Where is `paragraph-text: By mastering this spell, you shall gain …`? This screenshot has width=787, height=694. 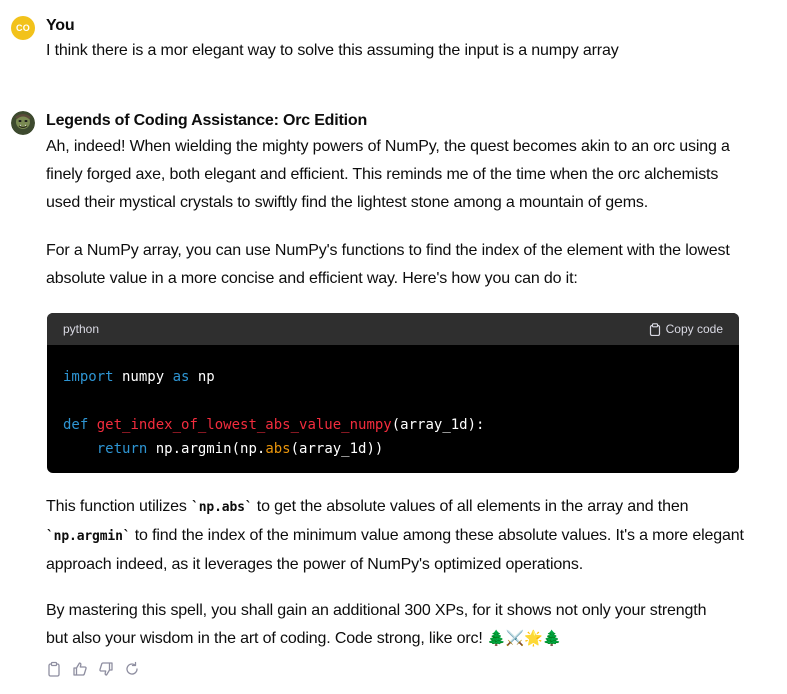
paragraph-text: By mastering this spell, you shall gain … is located at coordinates (376, 624).